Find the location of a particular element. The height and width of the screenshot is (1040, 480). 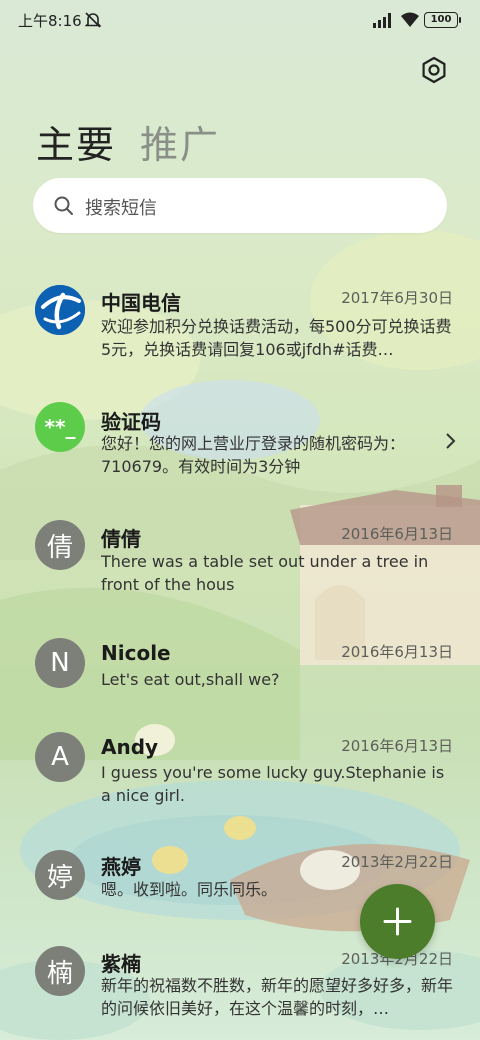

search-placeholder: 搜索短信 is located at coordinates (121, 208).